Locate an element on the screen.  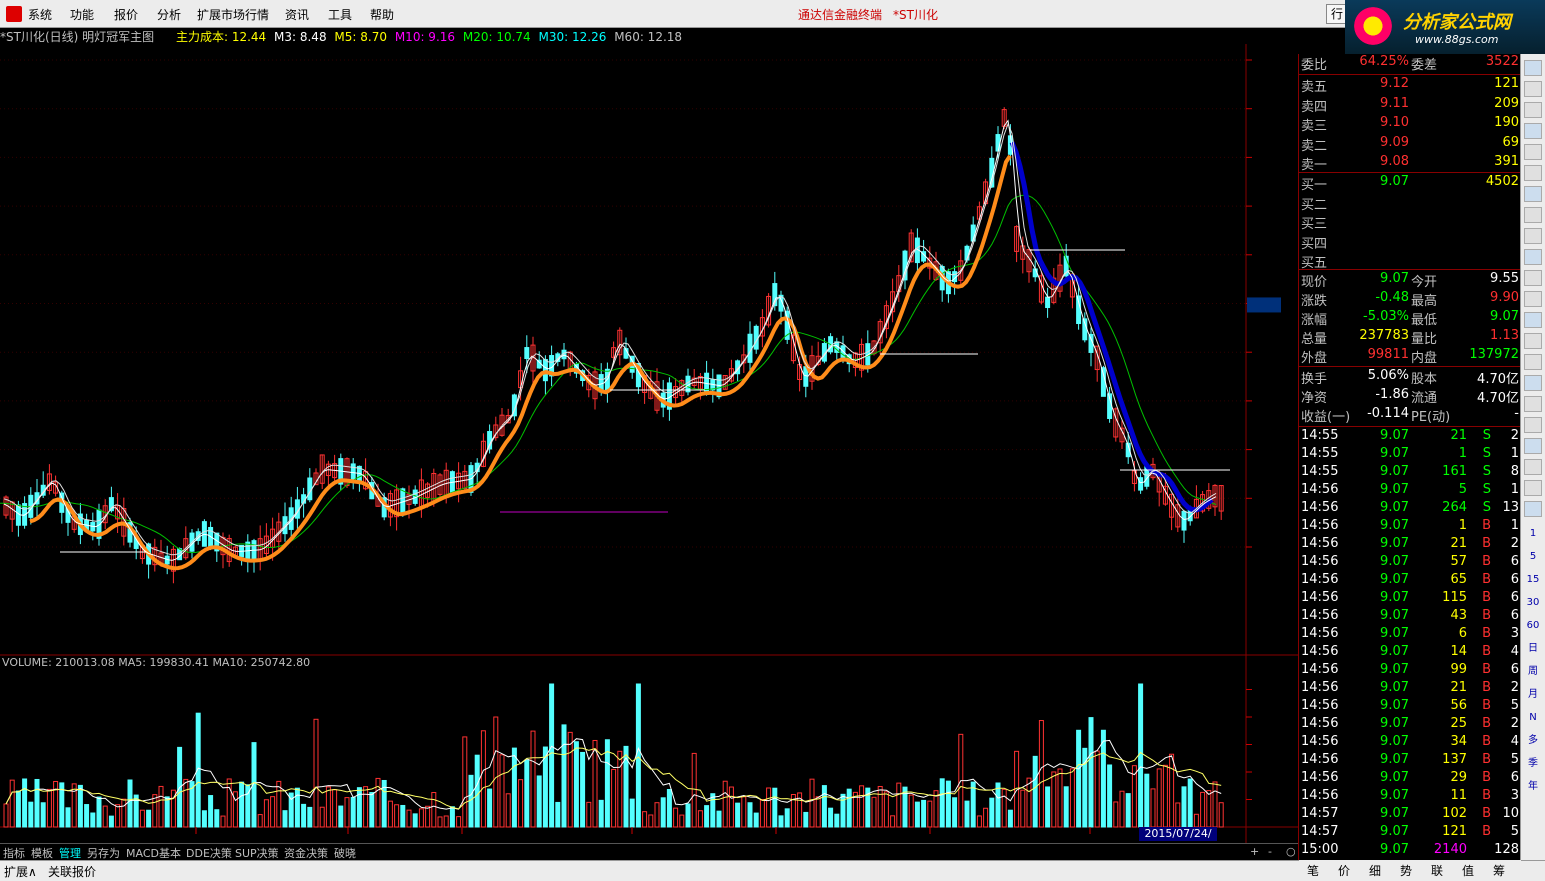
period-button: 年 is located at coordinates (1533, 787).